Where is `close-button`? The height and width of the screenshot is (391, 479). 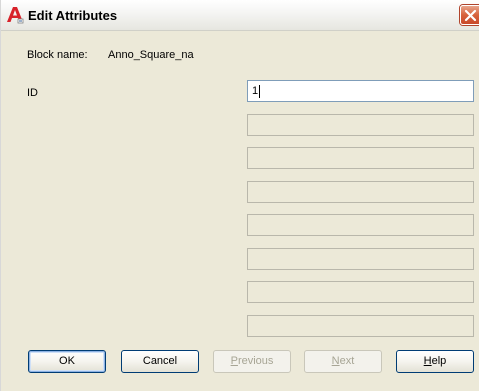 close-button is located at coordinates (469, 15).